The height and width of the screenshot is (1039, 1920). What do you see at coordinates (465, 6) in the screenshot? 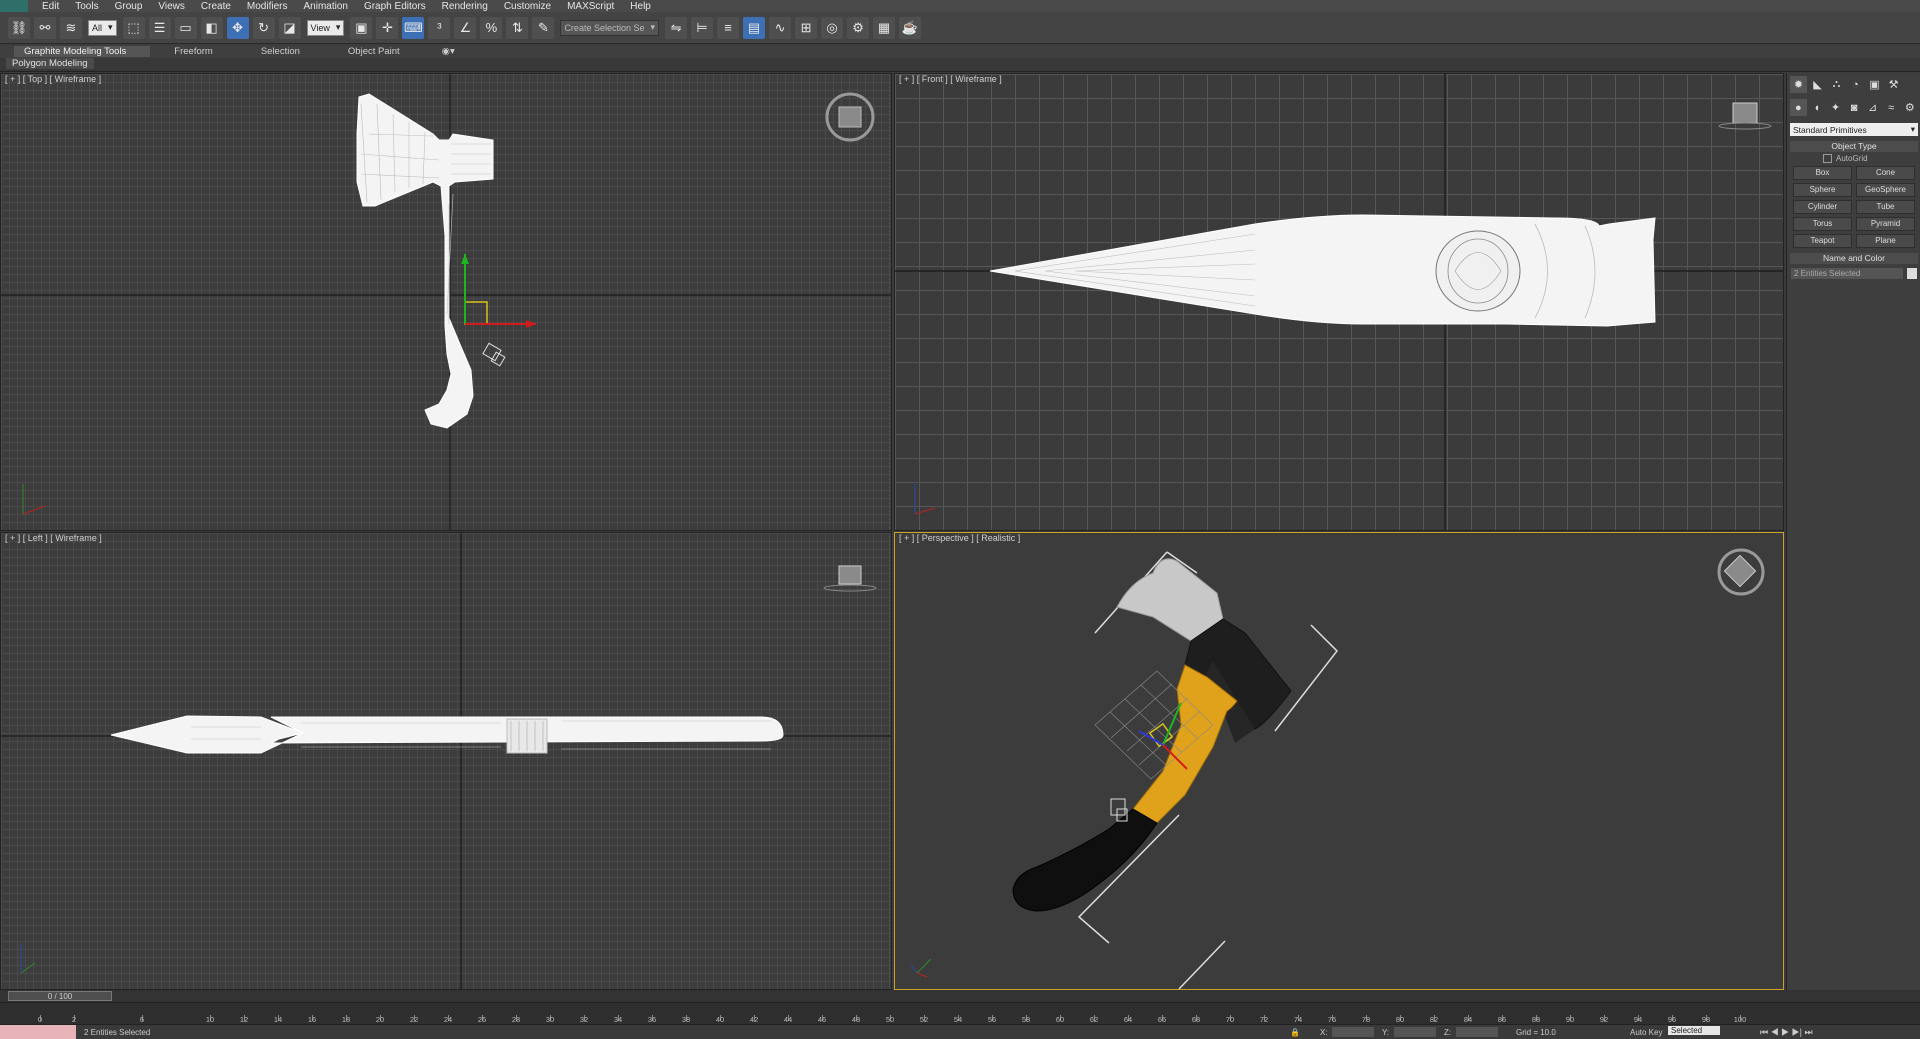
I see `menu-rendering: Rendering` at bounding box center [465, 6].